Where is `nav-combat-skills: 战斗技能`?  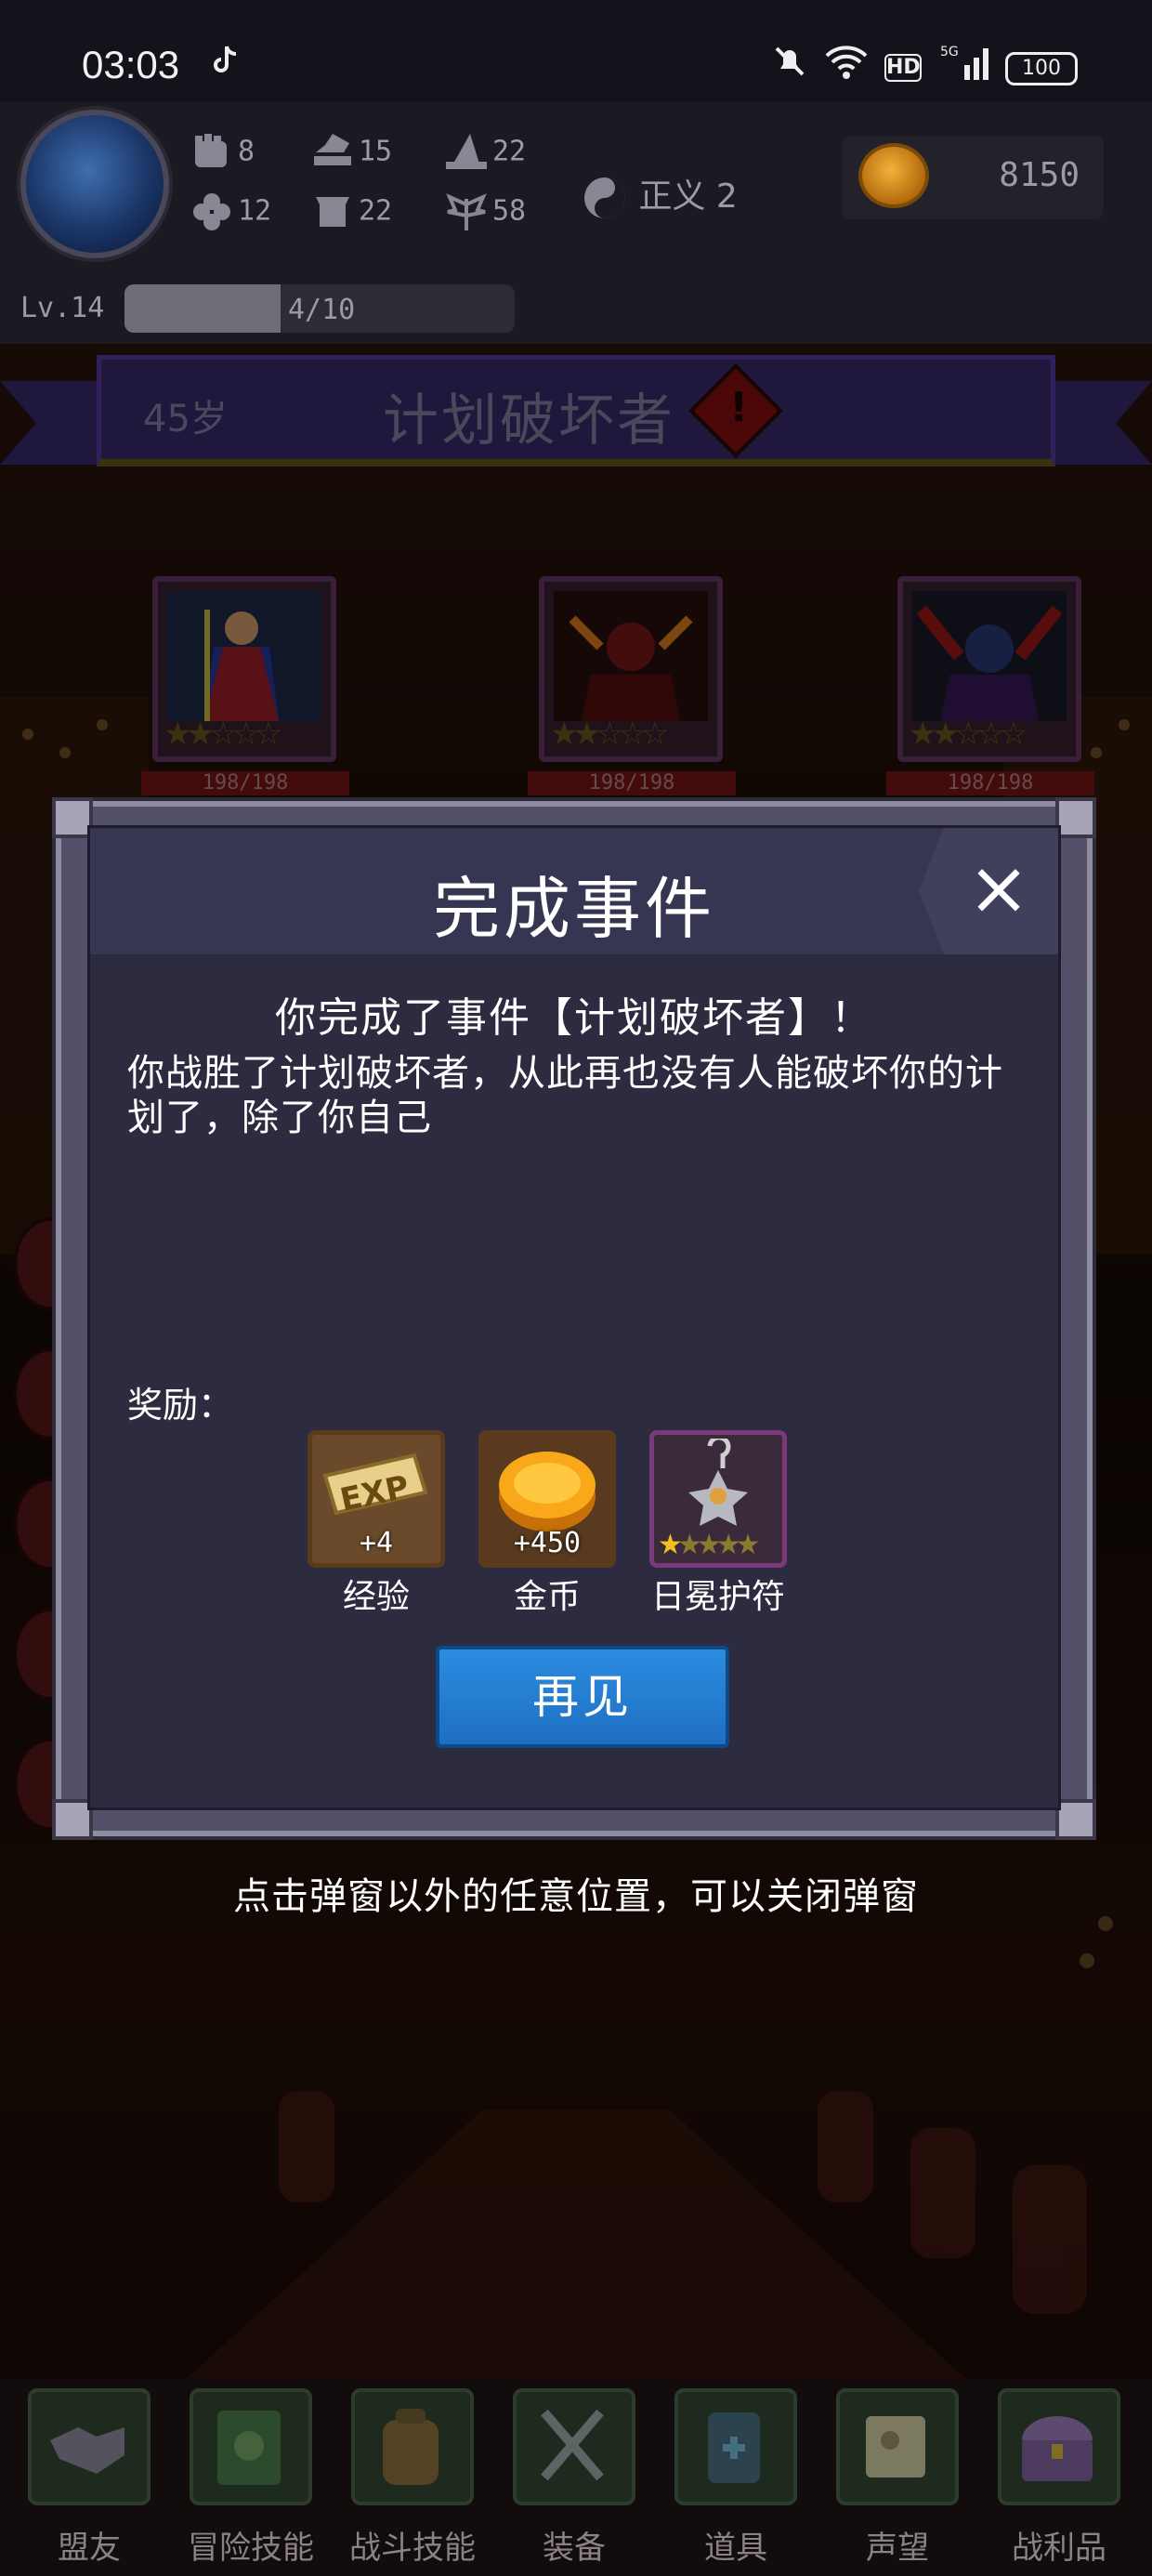
nav-combat-skills: 战斗技能 is located at coordinates (412, 2477).